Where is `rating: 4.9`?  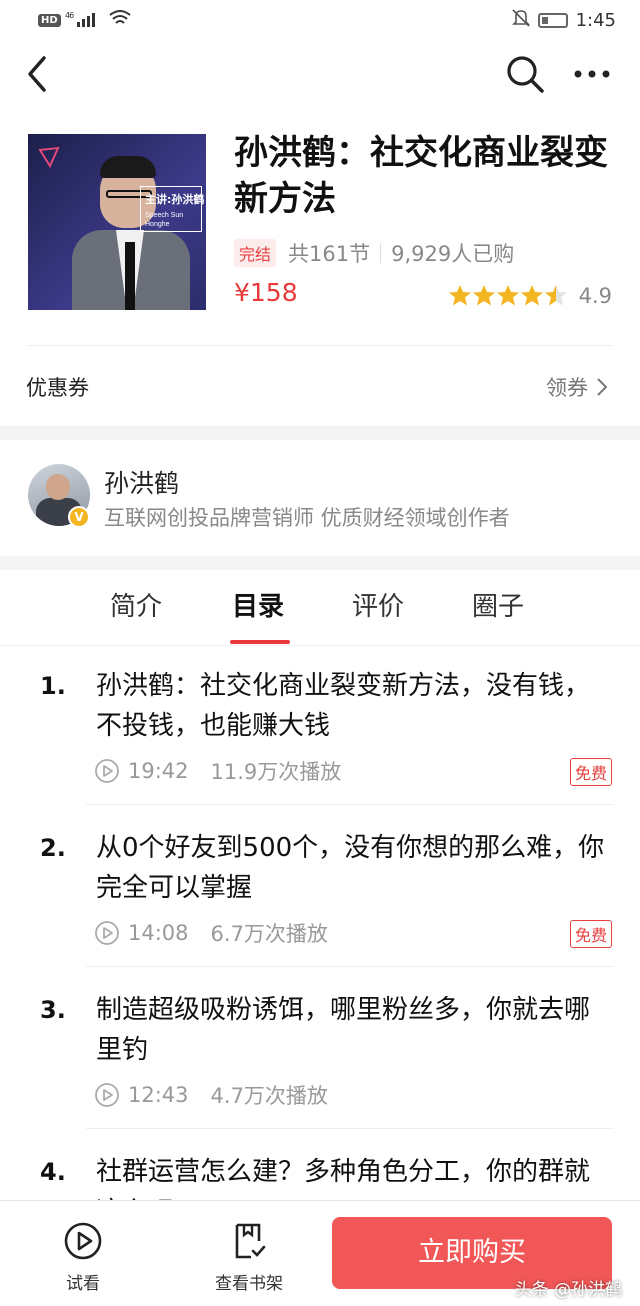
rating: 4.9 is located at coordinates (530, 296).